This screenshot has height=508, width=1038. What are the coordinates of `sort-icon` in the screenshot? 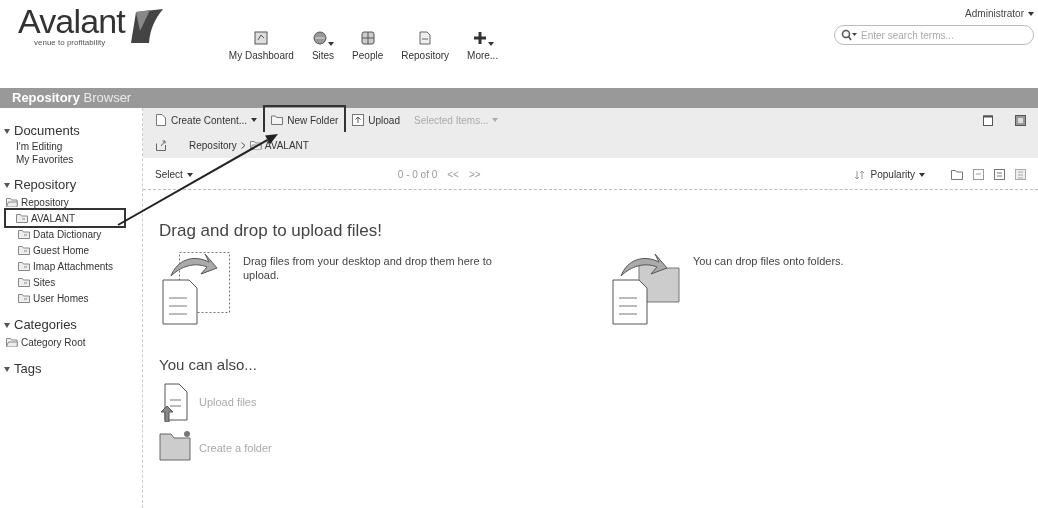 It's located at (859, 174).